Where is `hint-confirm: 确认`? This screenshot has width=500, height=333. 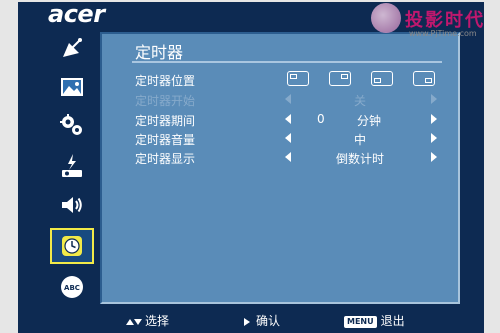
hint-confirm: 确认 is located at coordinates (262, 320).